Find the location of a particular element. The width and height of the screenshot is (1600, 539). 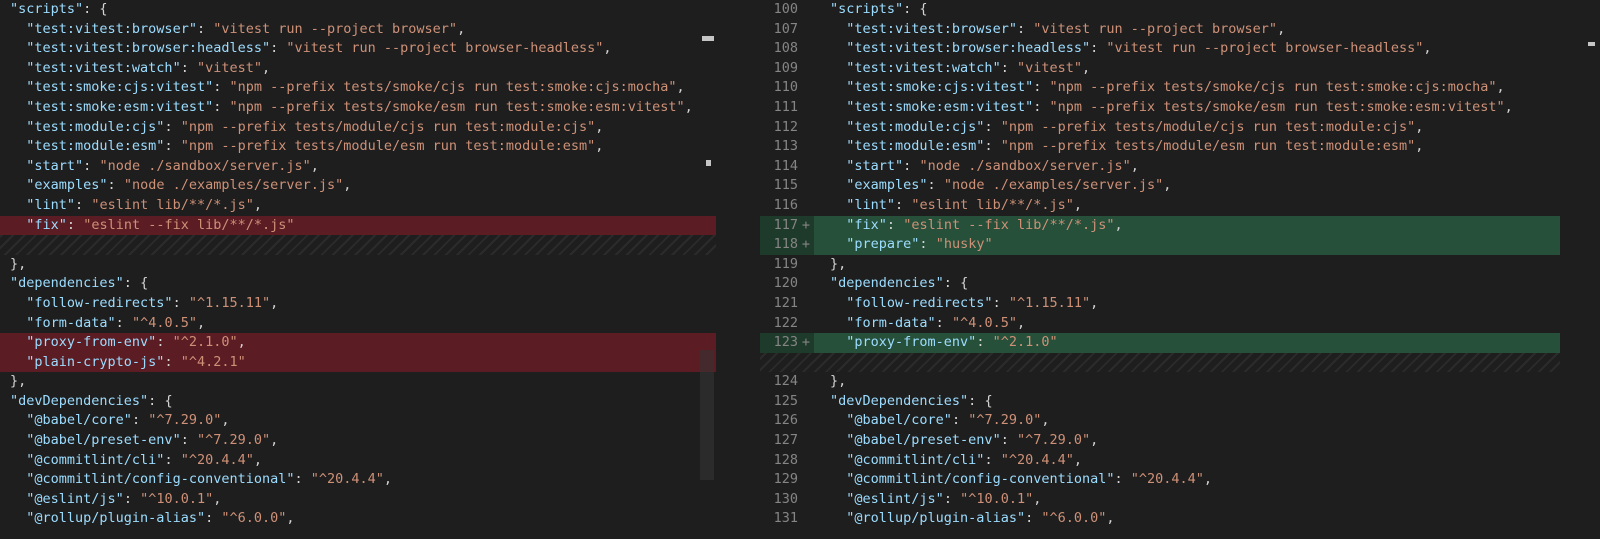

code-line: 127 "@babel/preset-env": "^7.29.0", is located at coordinates (1160, 441).